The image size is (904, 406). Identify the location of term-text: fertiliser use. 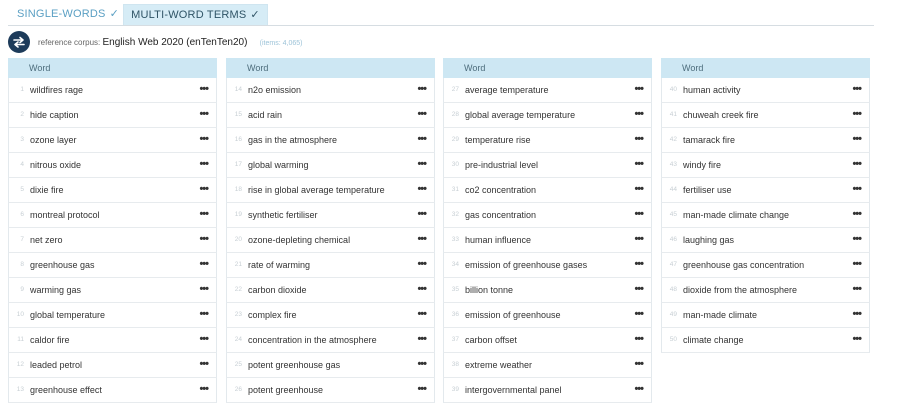
(707, 190).